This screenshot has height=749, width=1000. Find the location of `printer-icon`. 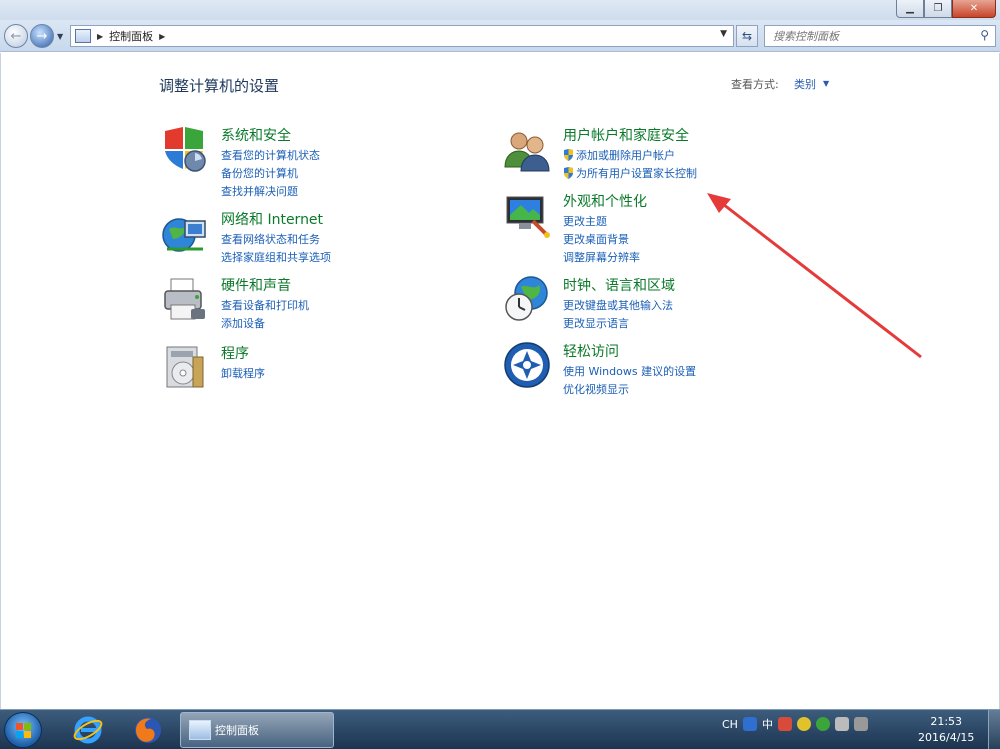

printer-icon is located at coordinates (185, 299).